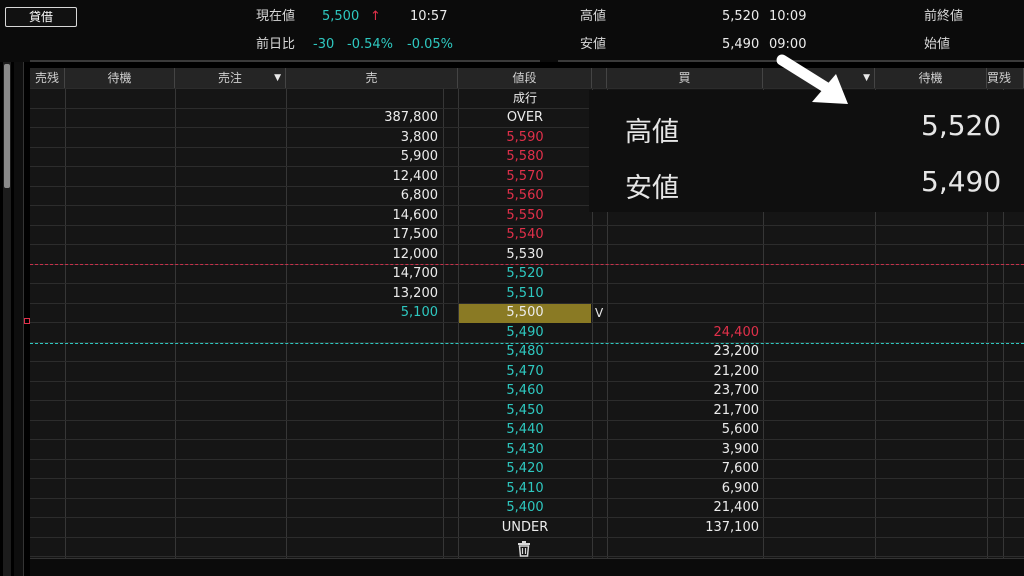 The image size is (1024, 576). What do you see at coordinates (525, 234) in the screenshot?
I see `price-level: 5,540` at bounding box center [525, 234].